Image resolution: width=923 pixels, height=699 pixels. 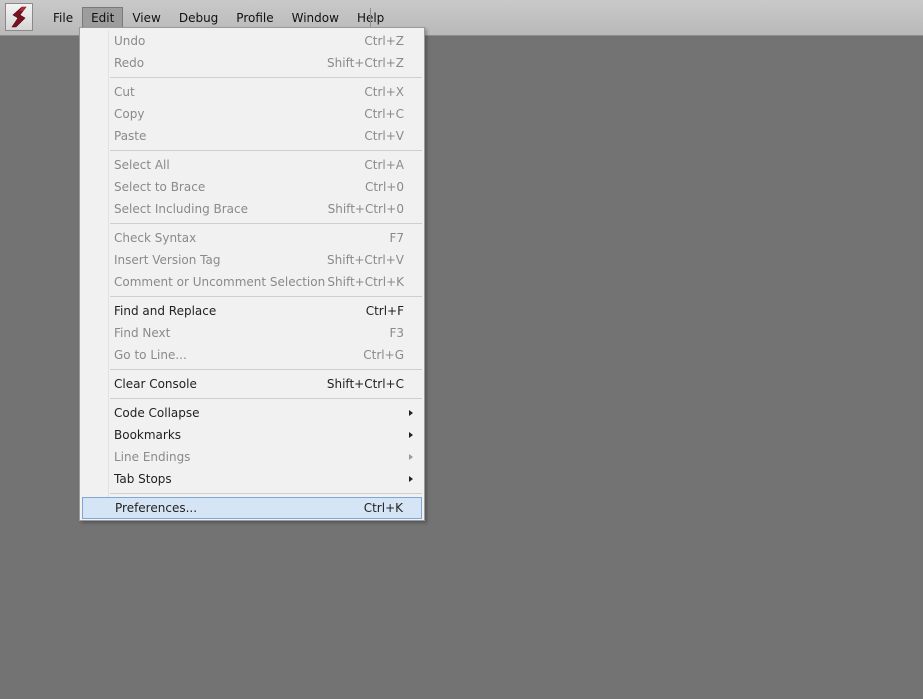 What do you see at coordinates (254, 17) in the screenshot?
I see `menu-profile: Profile` at bounding box center [254, 17].